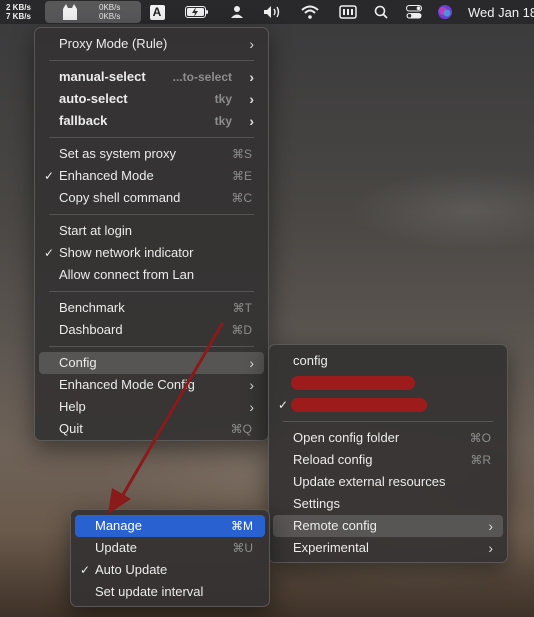 The width and height of the screenshot is (534, 617). I want to click on reload-label: Reload config, so click(333, 459).